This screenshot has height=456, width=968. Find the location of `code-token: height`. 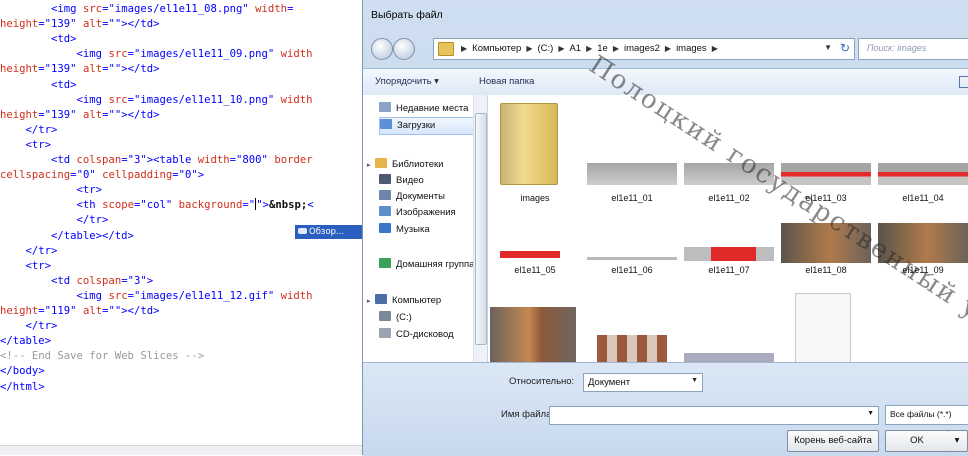

code-token: height is located at coordinates (19, 69).